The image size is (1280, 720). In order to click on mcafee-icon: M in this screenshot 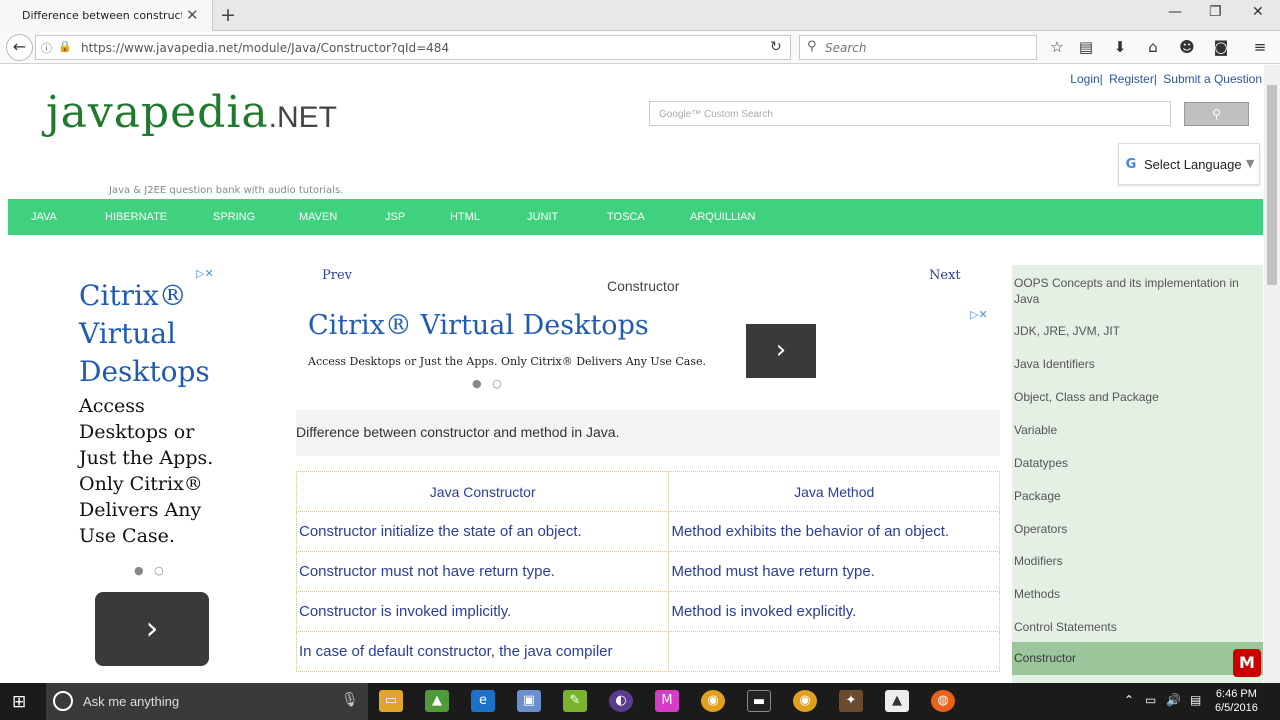, I will do `click(1247, 663)`.